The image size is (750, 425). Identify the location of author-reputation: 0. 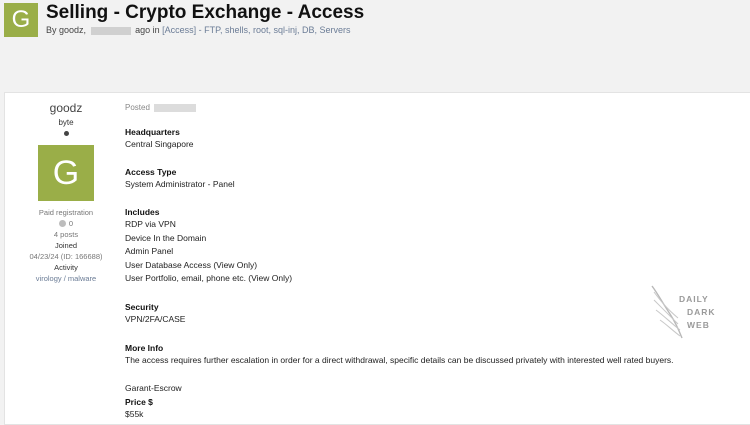
(66, 223).